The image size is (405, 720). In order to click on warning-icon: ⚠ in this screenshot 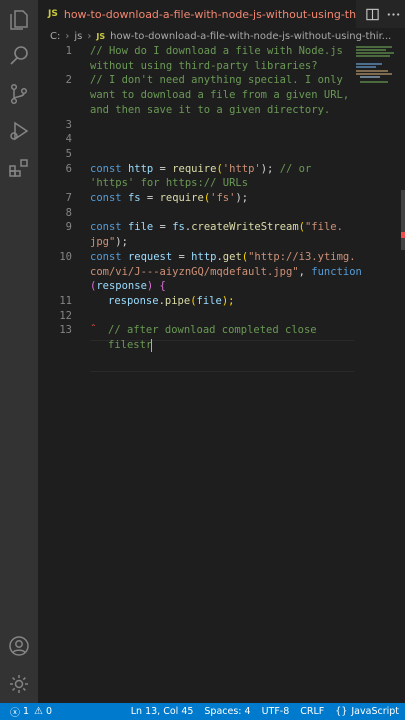, I will do `click(39, 711)`.